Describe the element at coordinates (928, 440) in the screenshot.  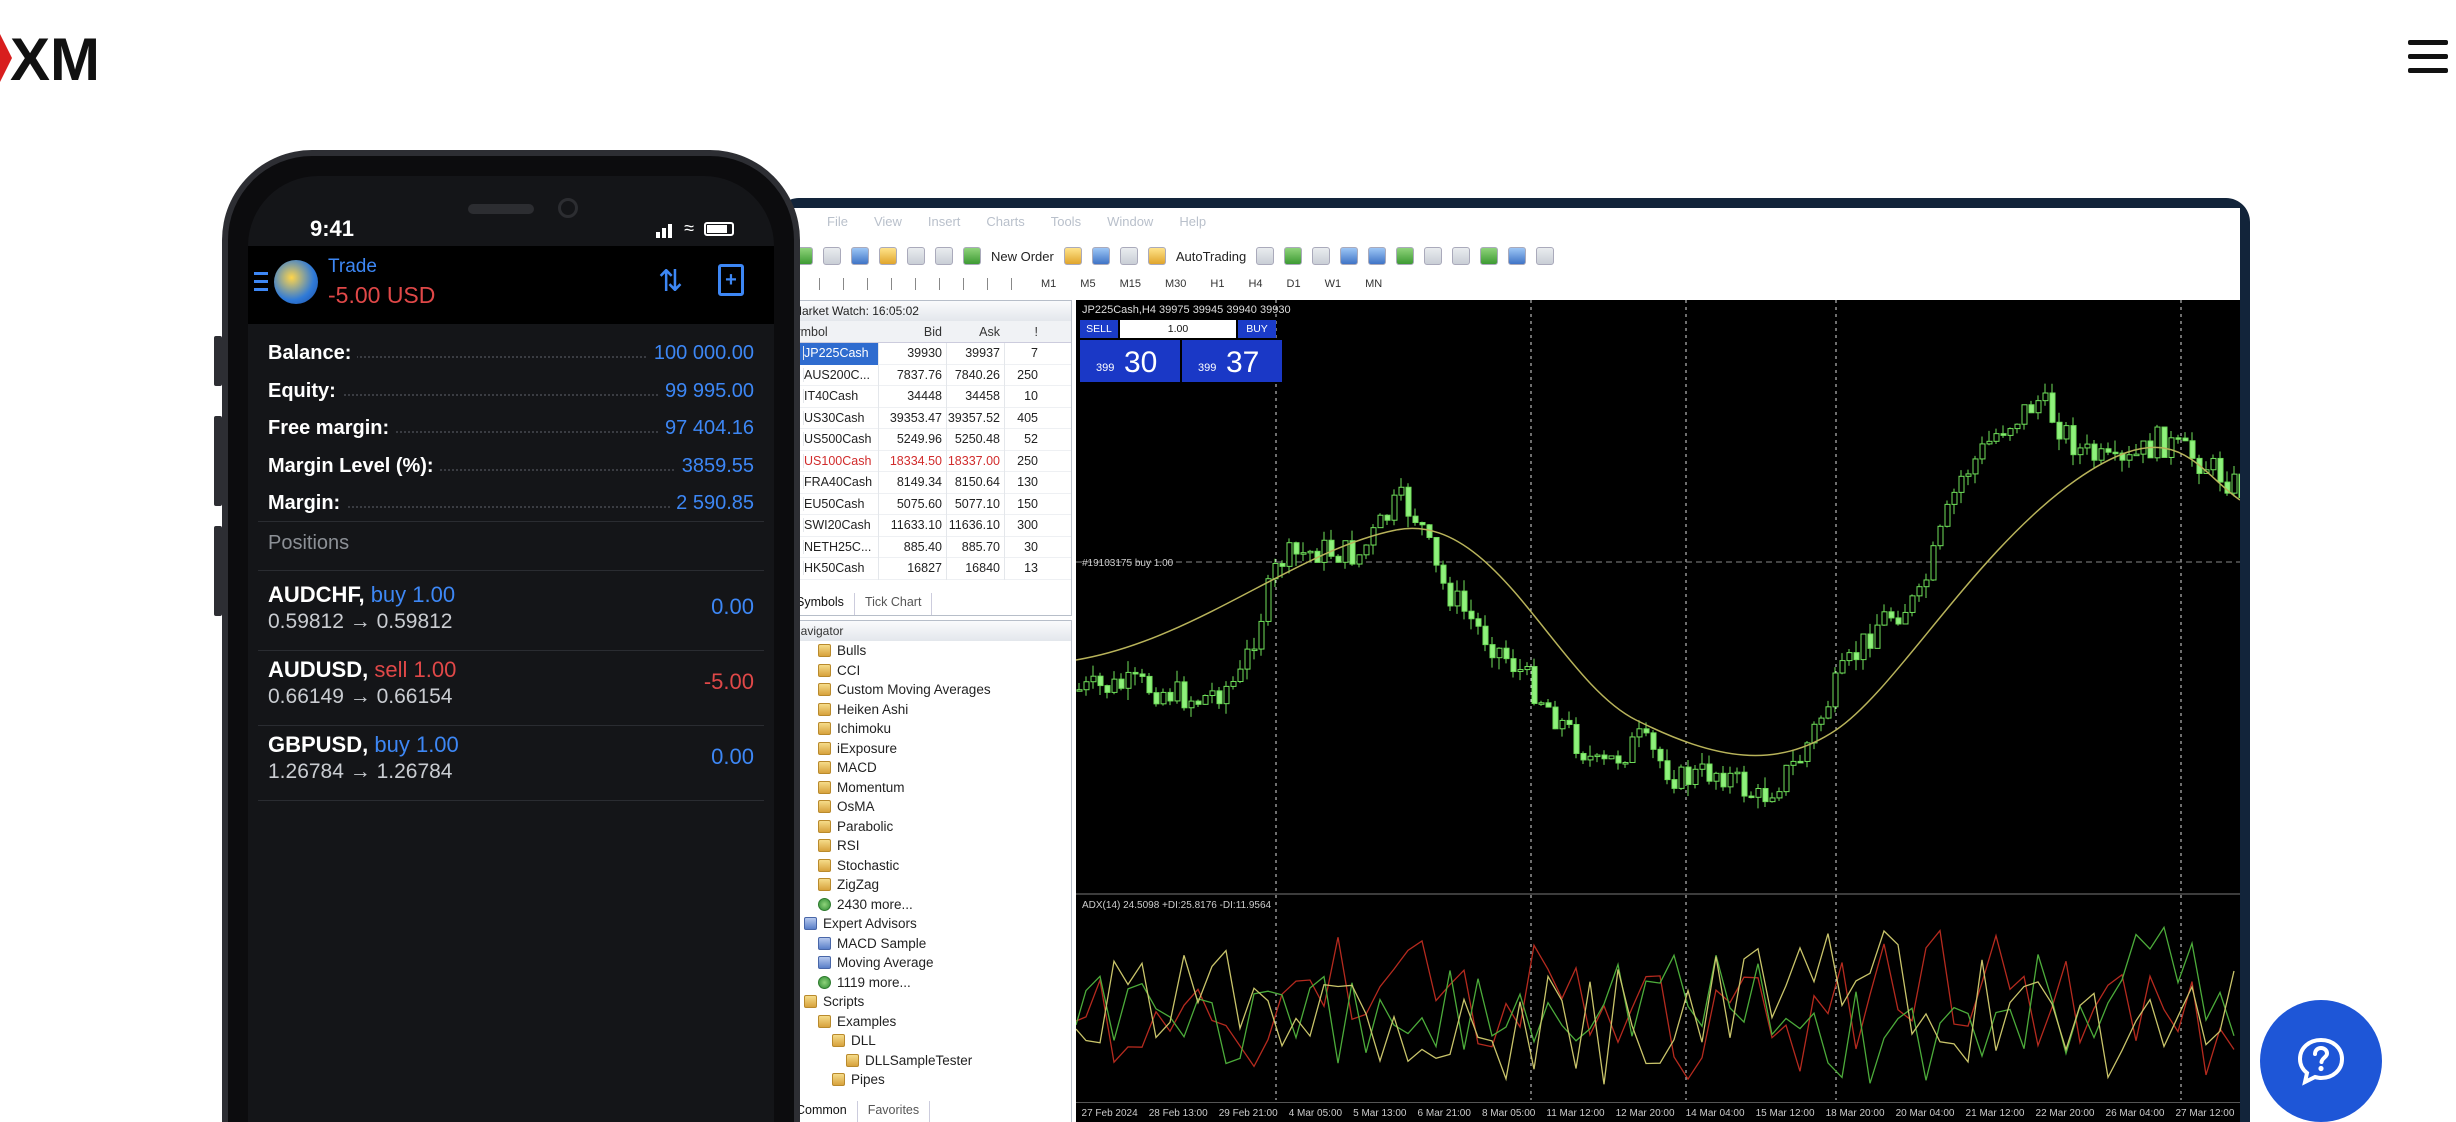
I see `market-watch-row: US500Cash 5249.96 5250.48 52` at that location.